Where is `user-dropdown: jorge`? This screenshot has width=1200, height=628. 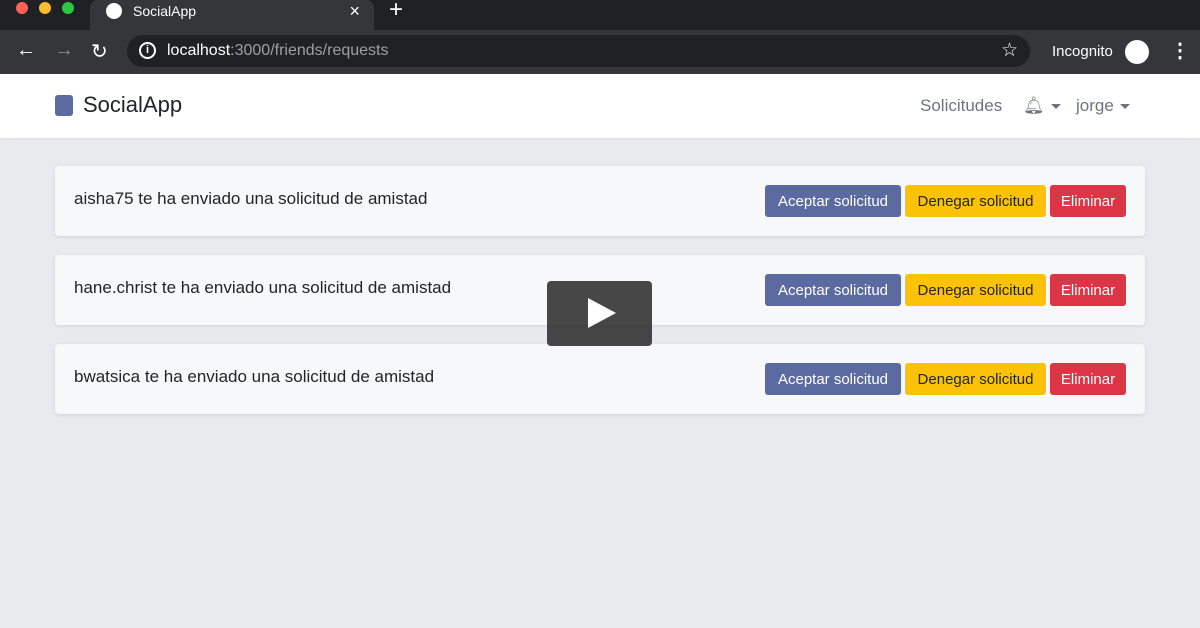 user-dropdown: jorge is located at coordinates (1103, 106).